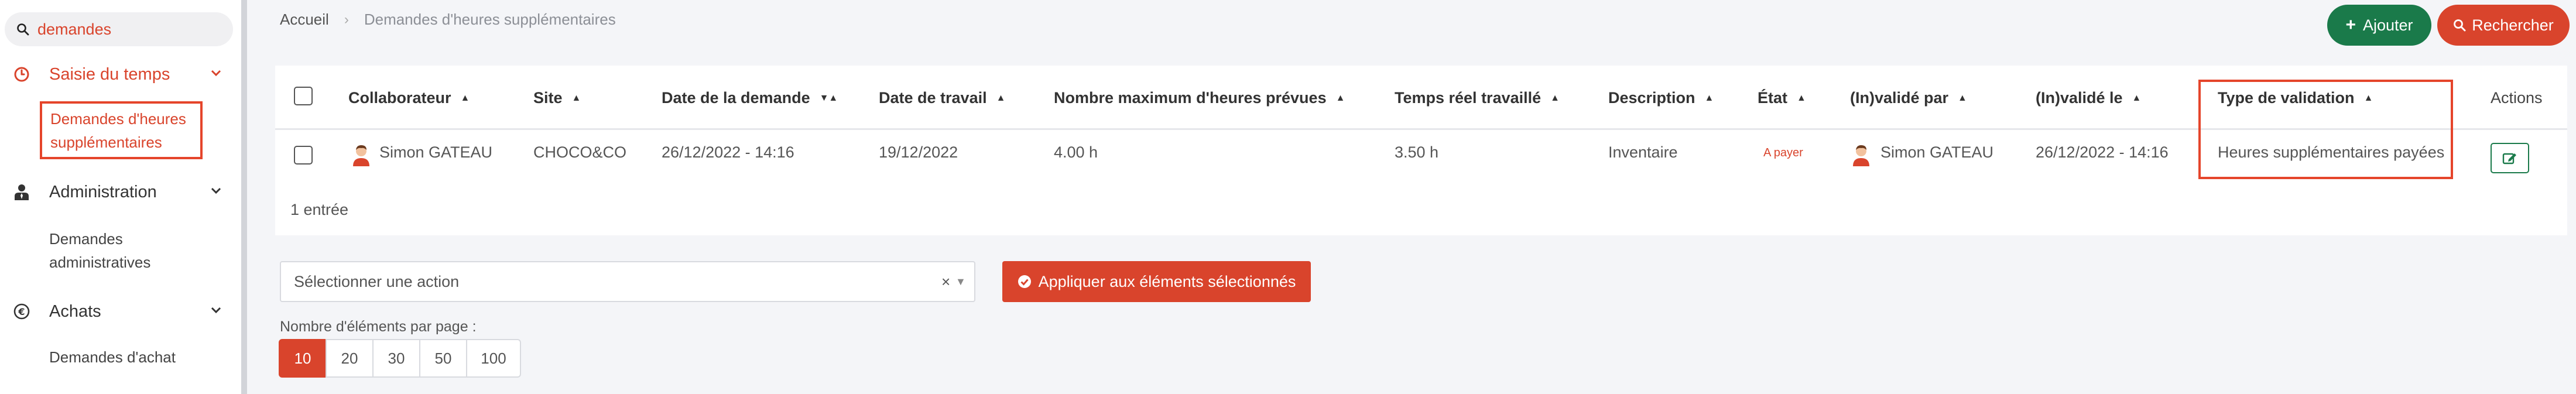 This screenshot has height=394, width=2576. I want to click on header-label: Nombre maximum d'heures prévues, so click(1190, 98).